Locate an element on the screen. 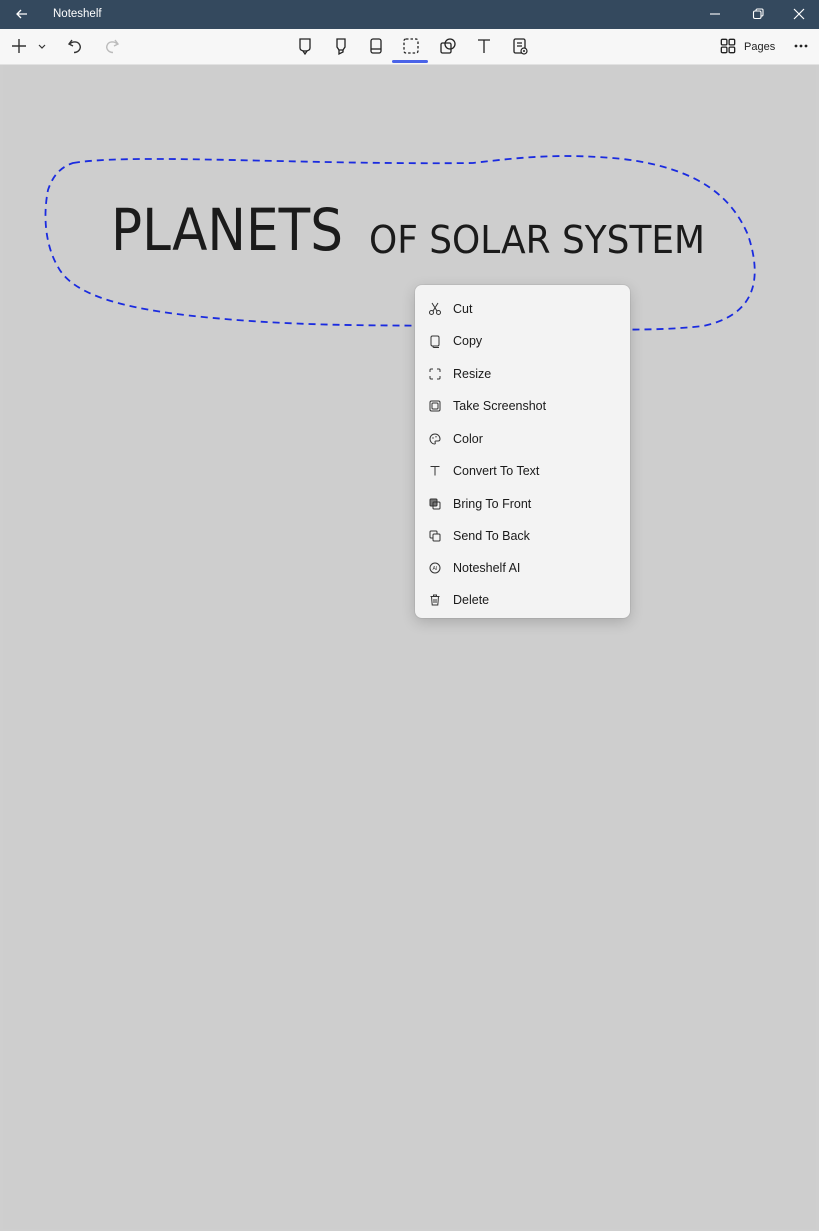 The width and height of the screenshot is (819, 1231). arrow-left-icon is located at coordinates (22, 14).